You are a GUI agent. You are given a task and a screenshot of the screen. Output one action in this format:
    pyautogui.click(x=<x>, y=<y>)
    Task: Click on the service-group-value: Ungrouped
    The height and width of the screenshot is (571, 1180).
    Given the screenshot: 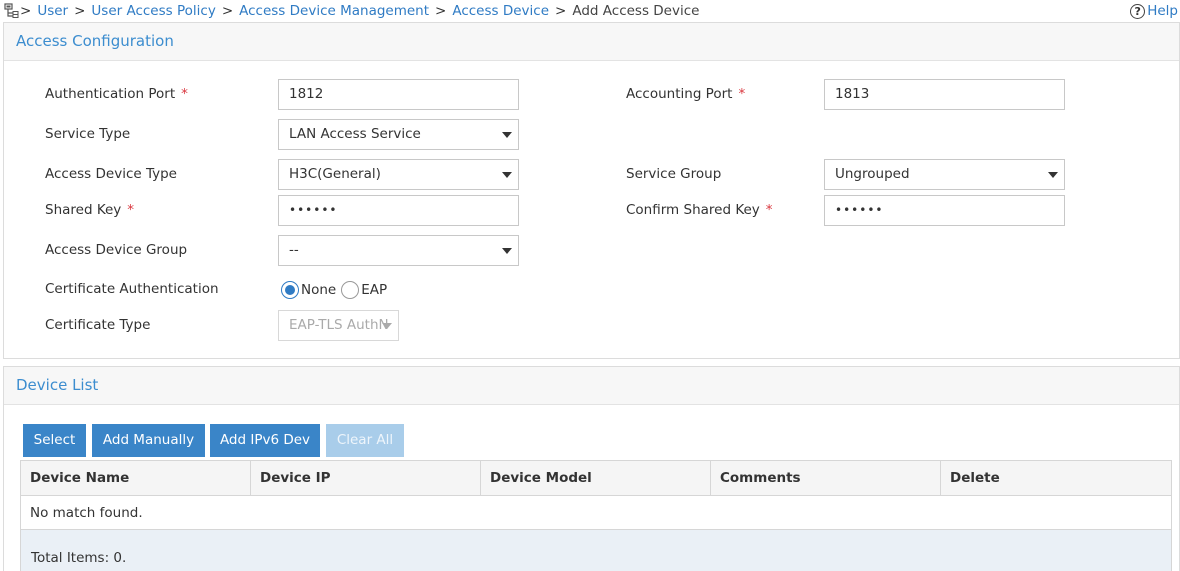 What is the action you would take?
    pyautogui.click(x=872, y=174)
    